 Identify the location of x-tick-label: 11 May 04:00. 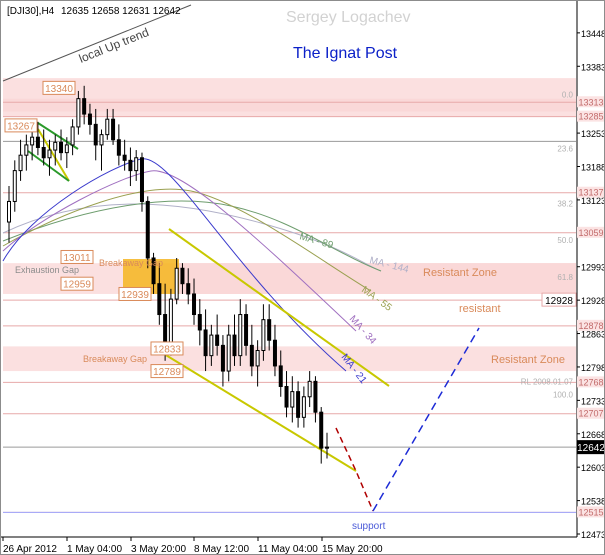
(288, 549).